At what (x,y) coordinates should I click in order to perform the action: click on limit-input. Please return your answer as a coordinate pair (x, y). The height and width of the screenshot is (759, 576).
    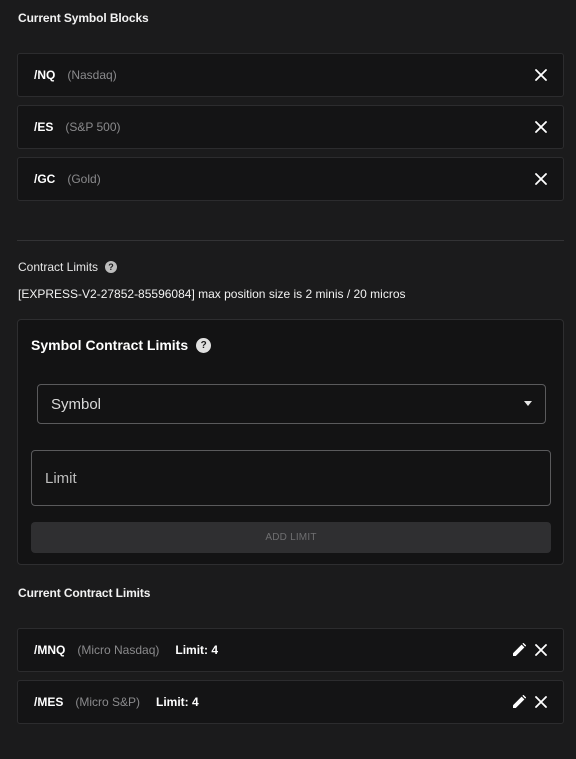
    Looking at the image, I should click on (291, 478).